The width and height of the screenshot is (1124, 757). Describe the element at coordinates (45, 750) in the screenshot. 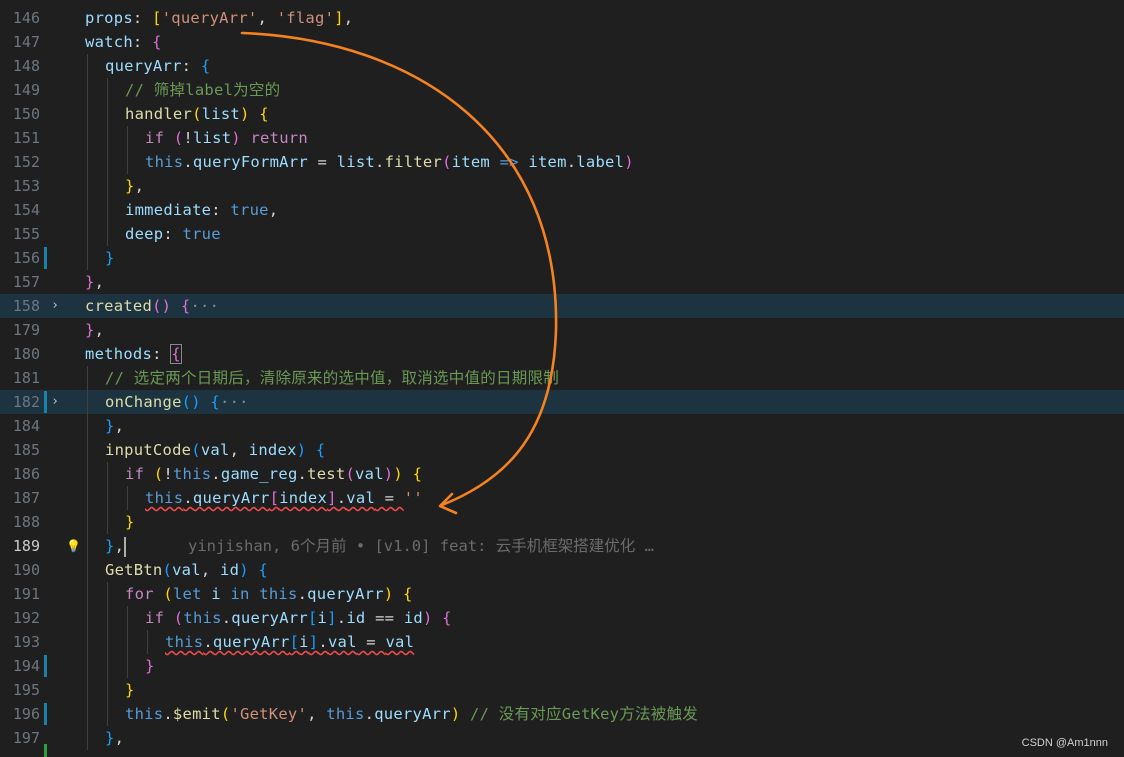

I see `git-added-indicator` at that location.